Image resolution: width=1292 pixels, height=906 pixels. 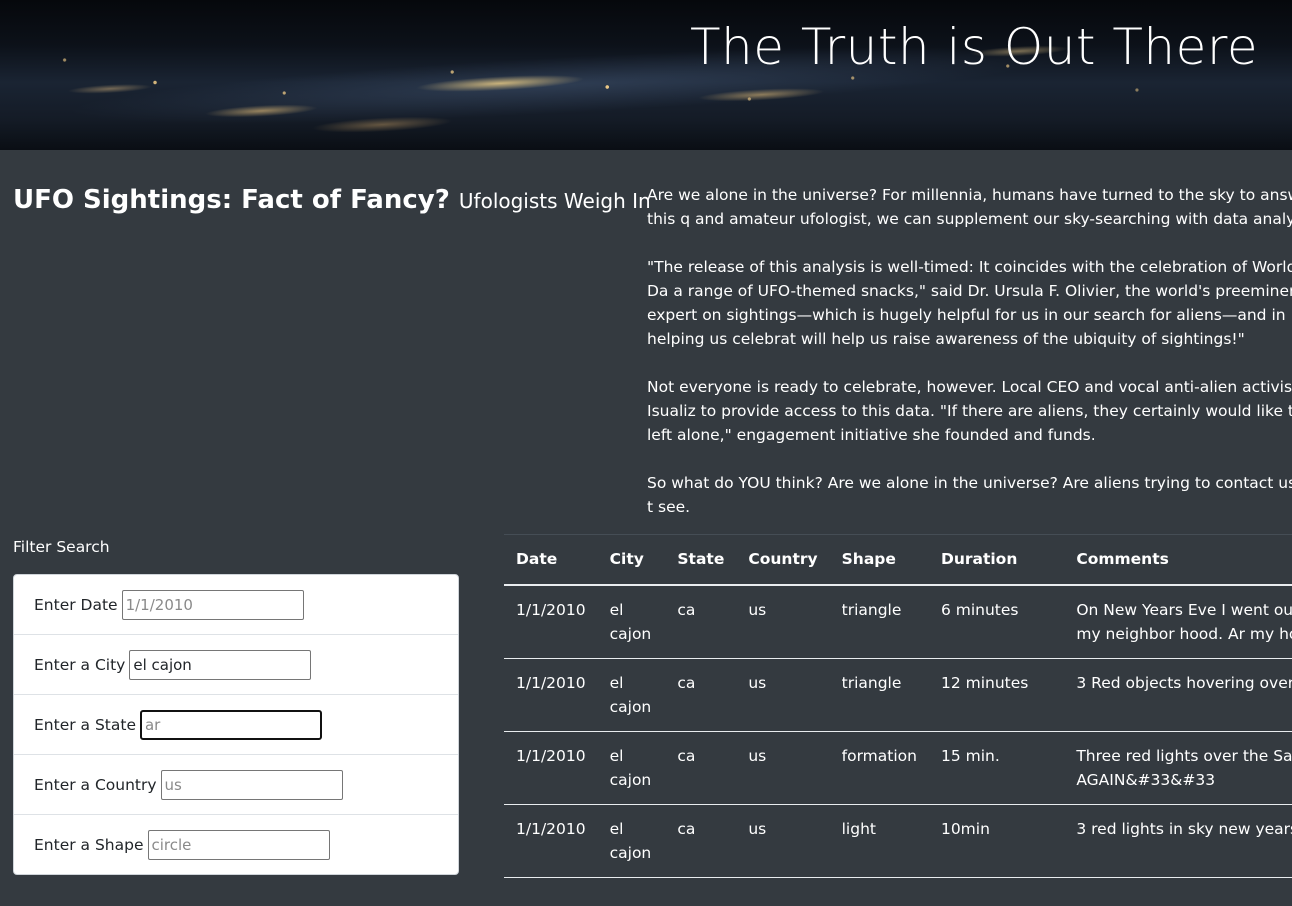 I want to click on column-header-state: State, so click(x=701, y=560).